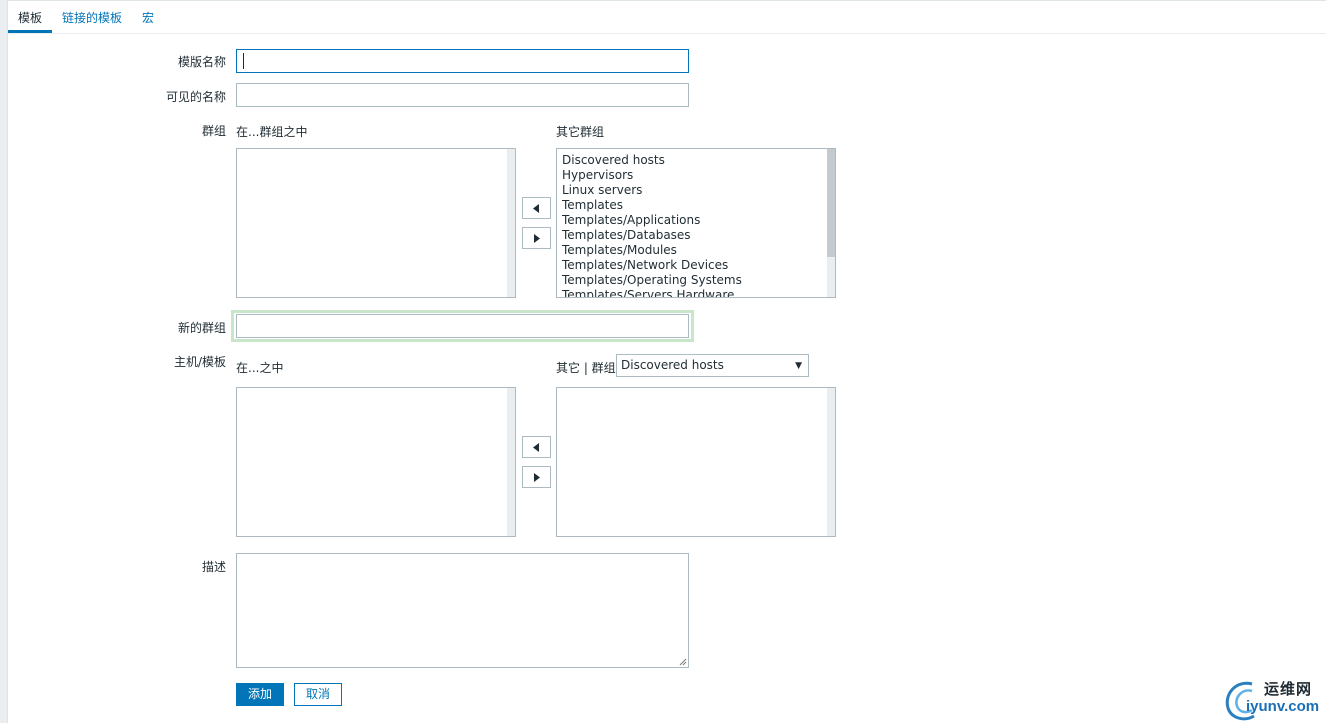 This screenshot has width=1326, height=723. Describe the element at coordinates (318, 694) in the screenshot. I see `cancel-button: 取消` at that location.